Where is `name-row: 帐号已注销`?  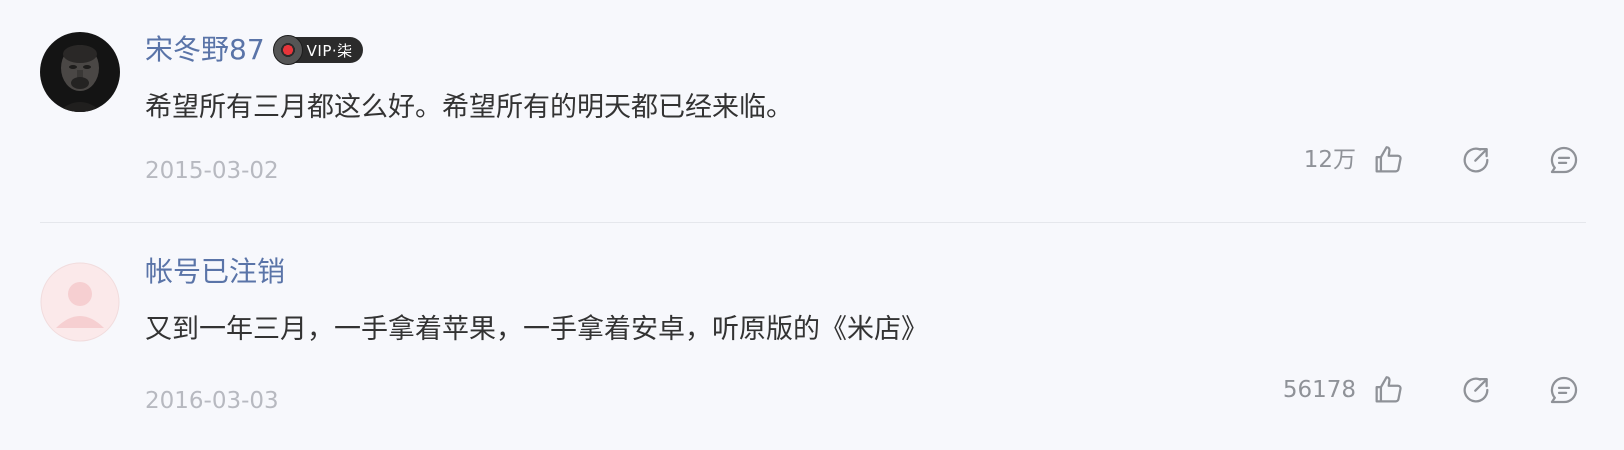 name-row: 帐号已注销 is located at coordinates (215, 272).